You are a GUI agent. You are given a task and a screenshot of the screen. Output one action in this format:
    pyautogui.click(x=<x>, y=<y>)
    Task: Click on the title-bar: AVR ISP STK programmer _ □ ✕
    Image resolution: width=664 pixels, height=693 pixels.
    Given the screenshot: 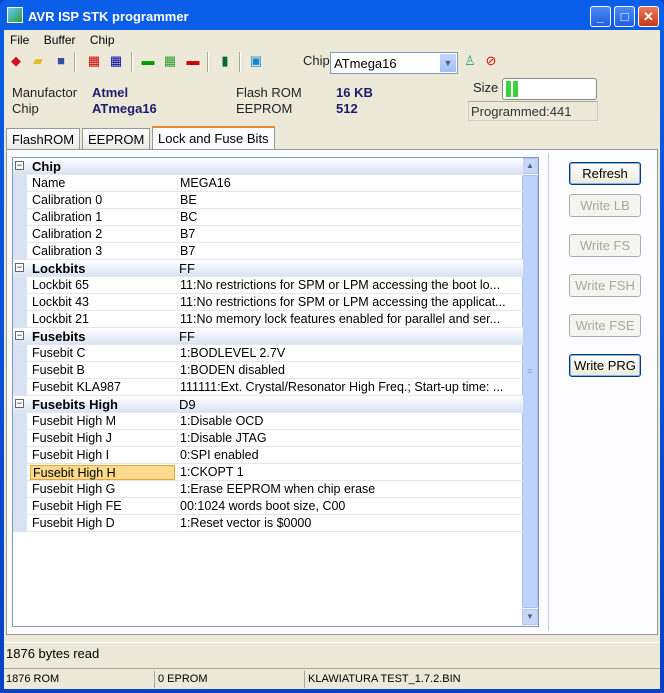 What is the action you would take?
    pyautogui.click(x=332, y=15)
    